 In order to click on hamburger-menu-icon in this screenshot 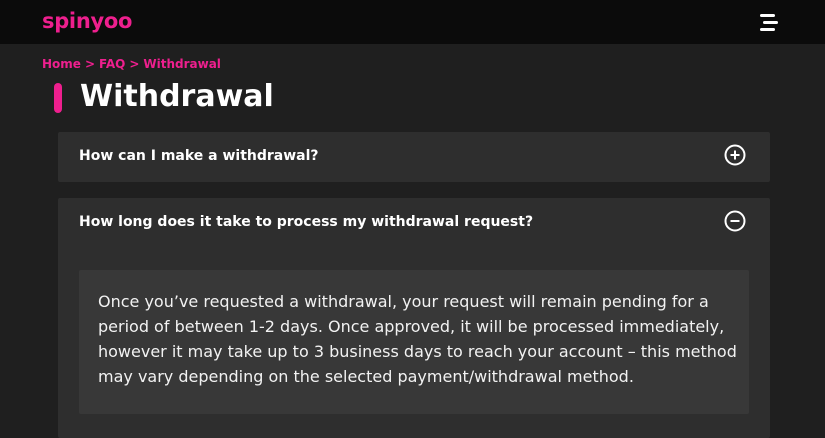, I will do `click(769, 22)`.